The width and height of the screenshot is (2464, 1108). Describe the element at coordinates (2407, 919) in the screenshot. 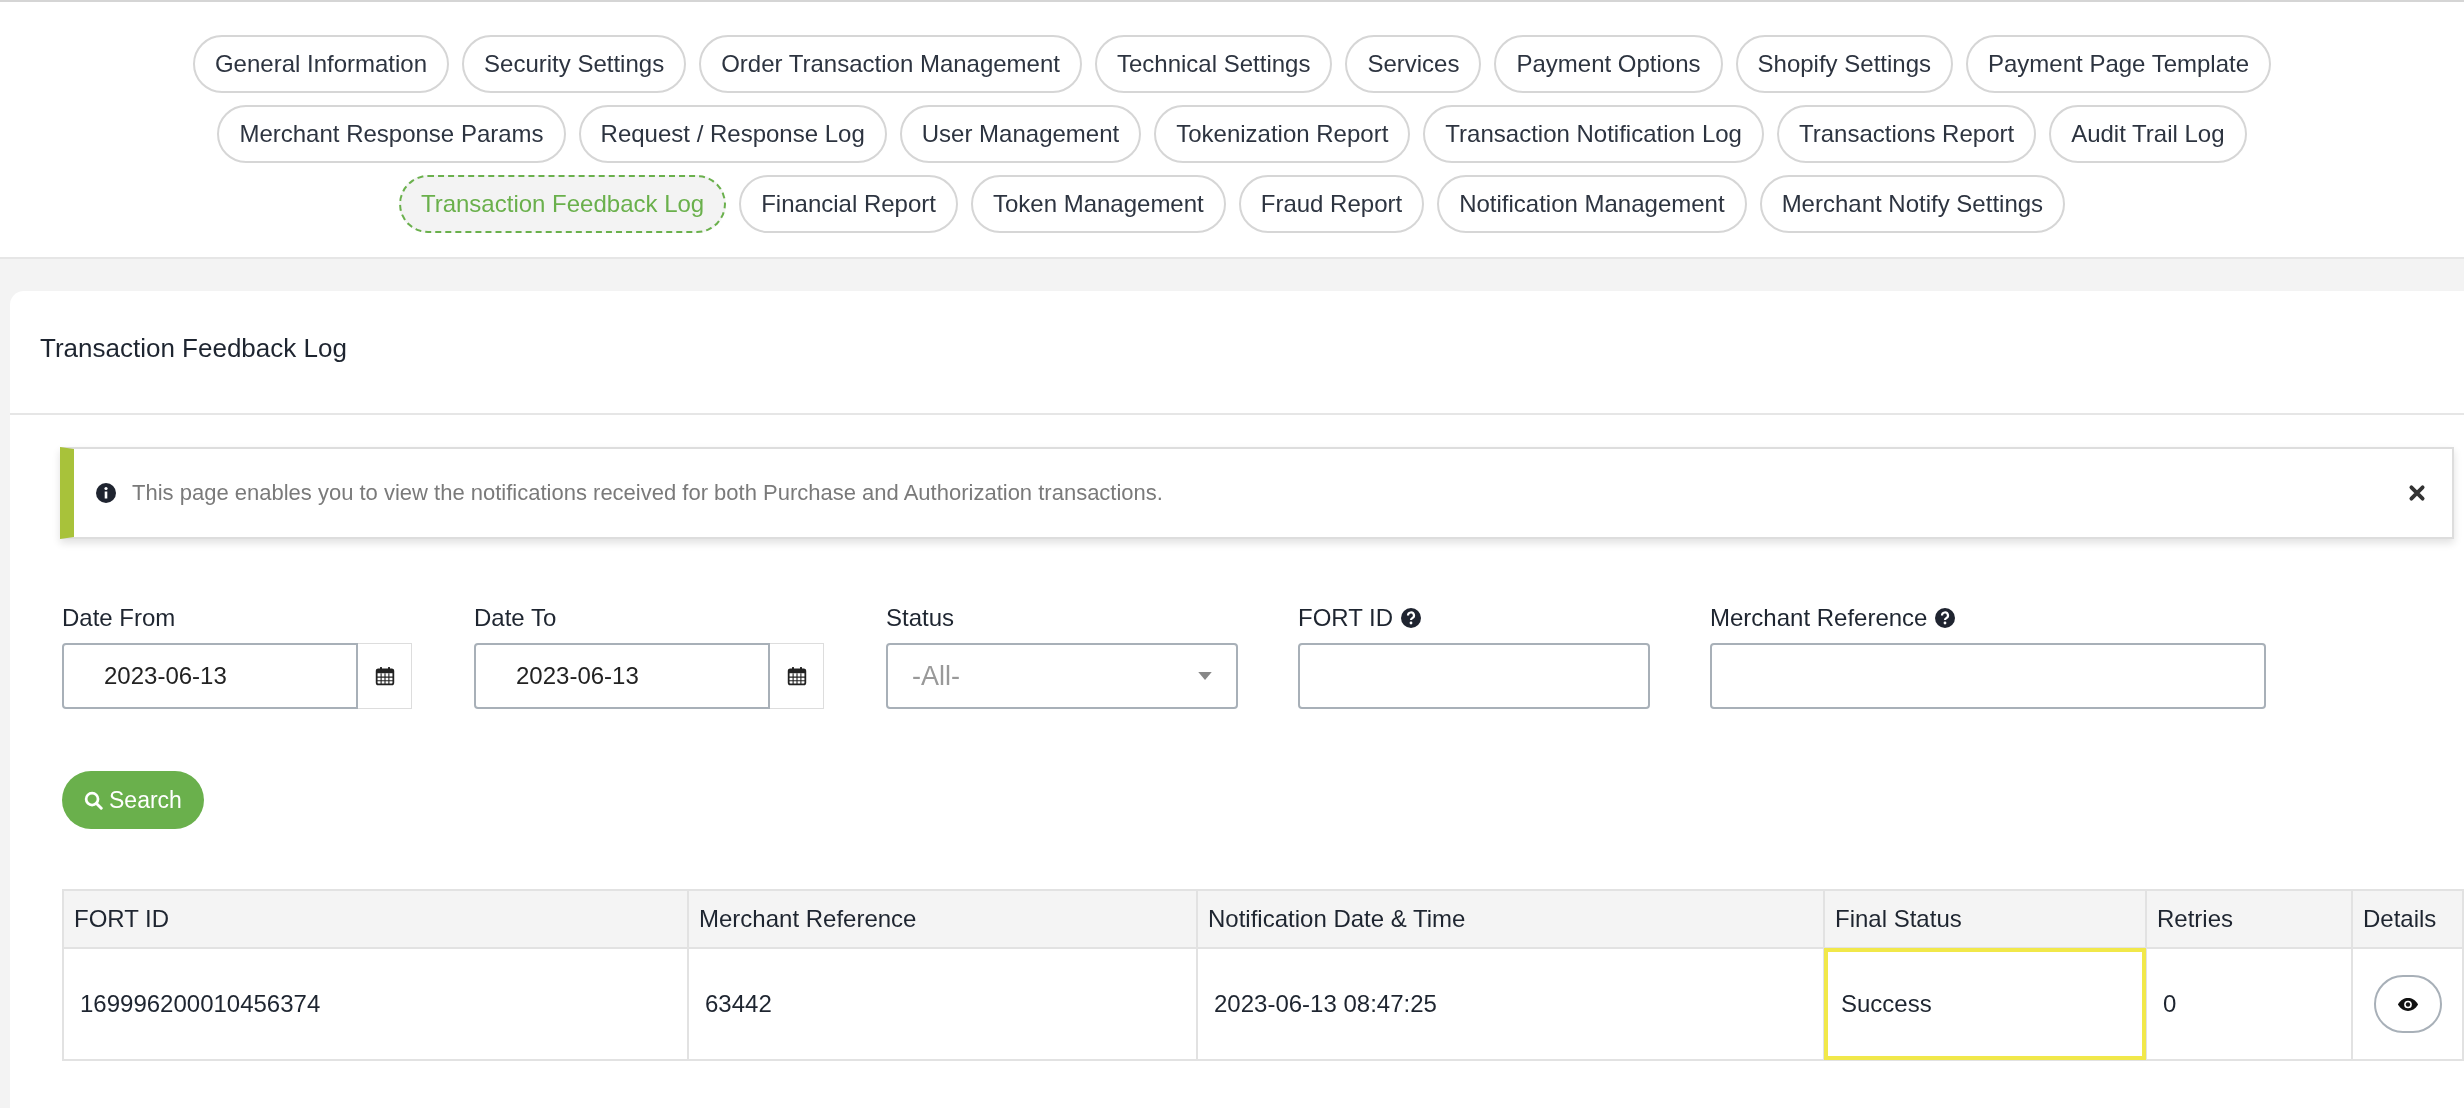

I see `column-header: Details` at that location.